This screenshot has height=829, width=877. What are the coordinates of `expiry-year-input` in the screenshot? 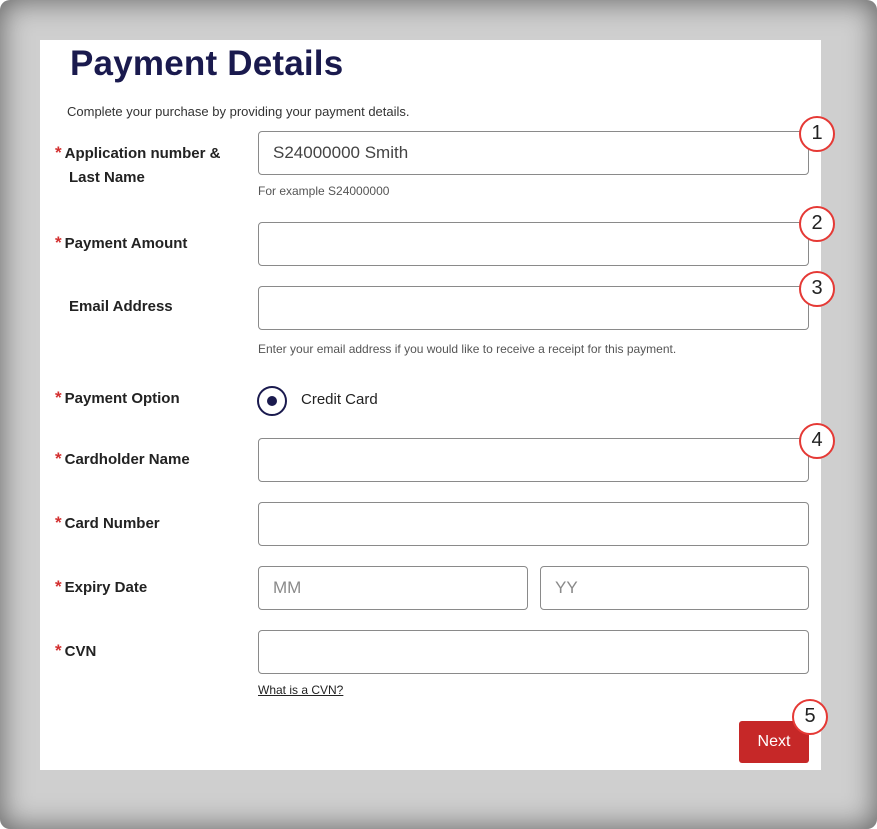 It's located at (674, 588).